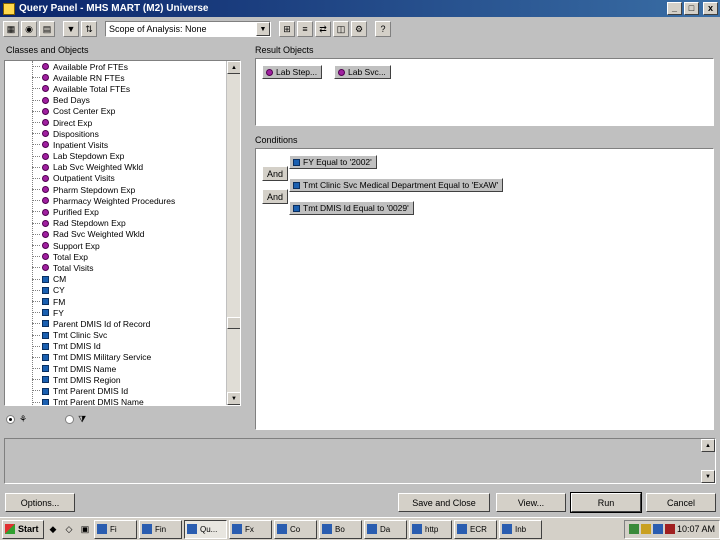  Describe the element at coordinates (116, 88) in the screenshot. I see `tree-item: Available Total FTEs` at that location.